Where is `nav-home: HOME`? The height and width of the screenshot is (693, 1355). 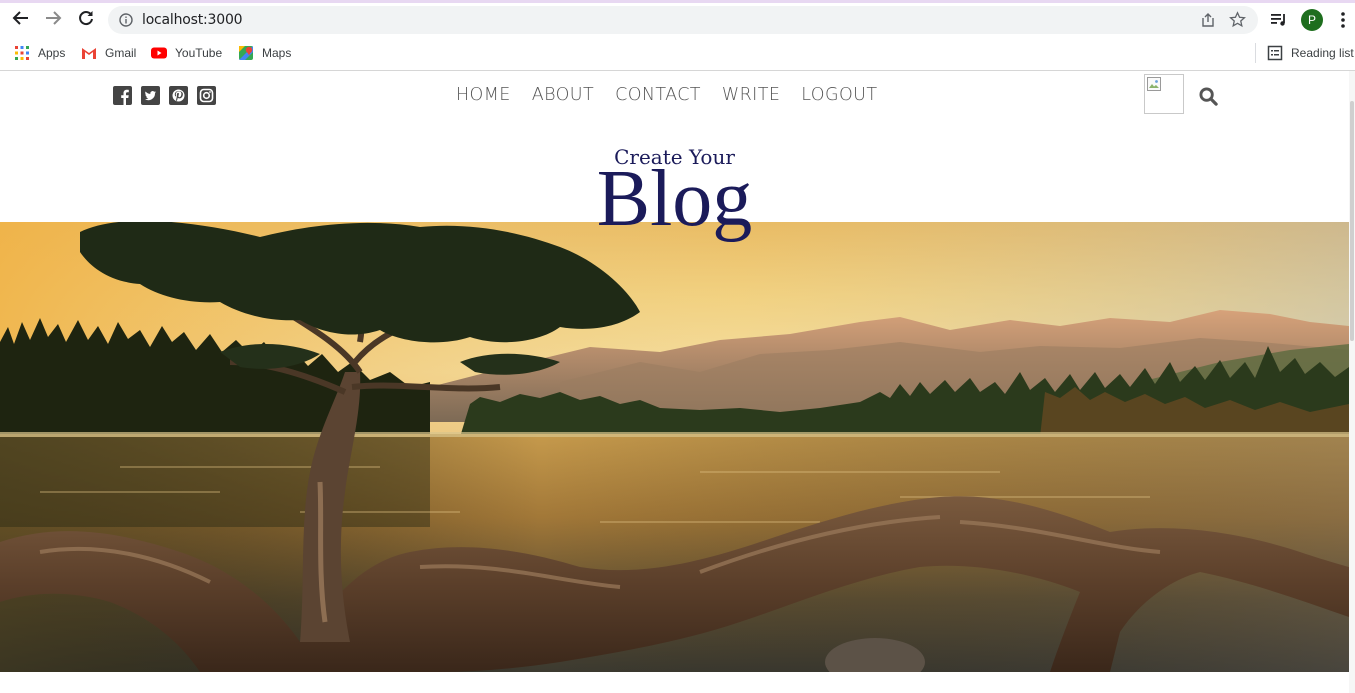 nav-home: HOME is located at coordinates (483, 95).